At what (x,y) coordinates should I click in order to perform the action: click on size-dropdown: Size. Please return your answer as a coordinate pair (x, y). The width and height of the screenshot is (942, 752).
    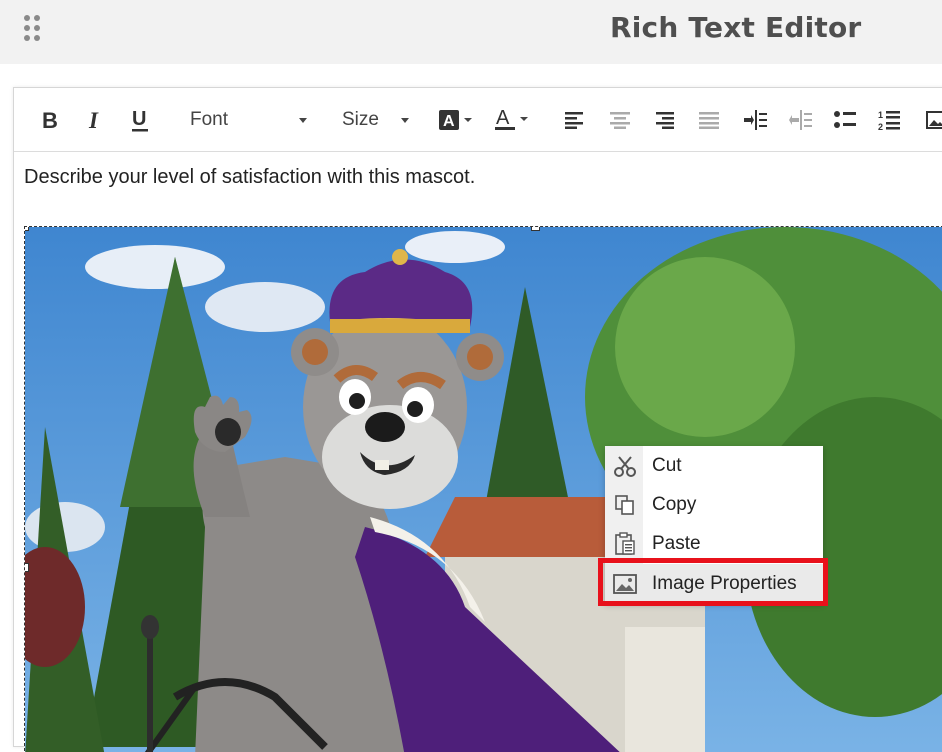
    Looking at the image, I should click on (379, 120).